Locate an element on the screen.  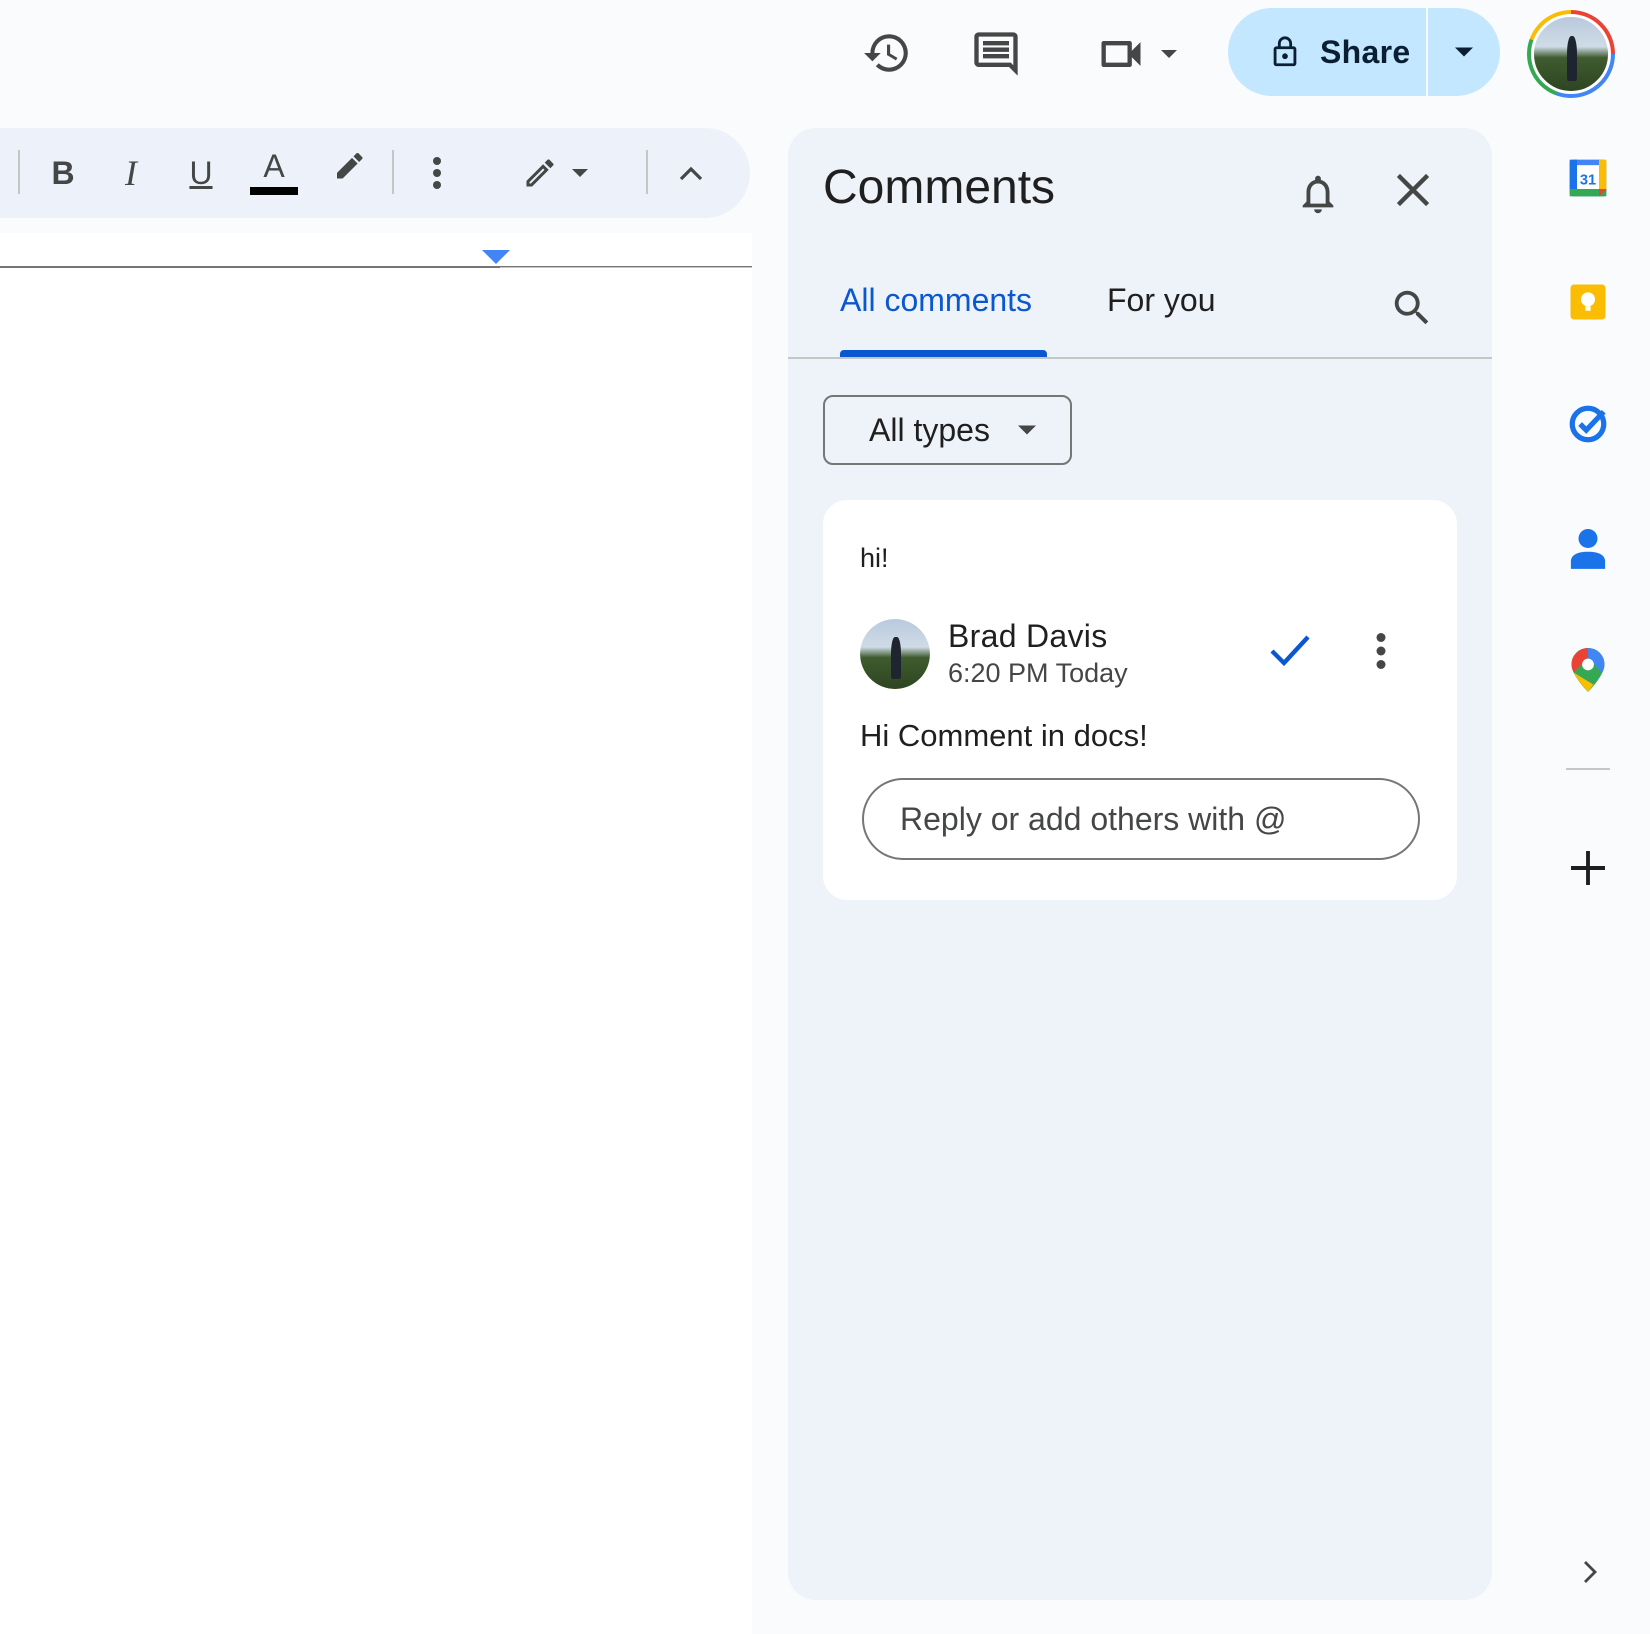
maps-app-button is located at coordinates (1588, 670).